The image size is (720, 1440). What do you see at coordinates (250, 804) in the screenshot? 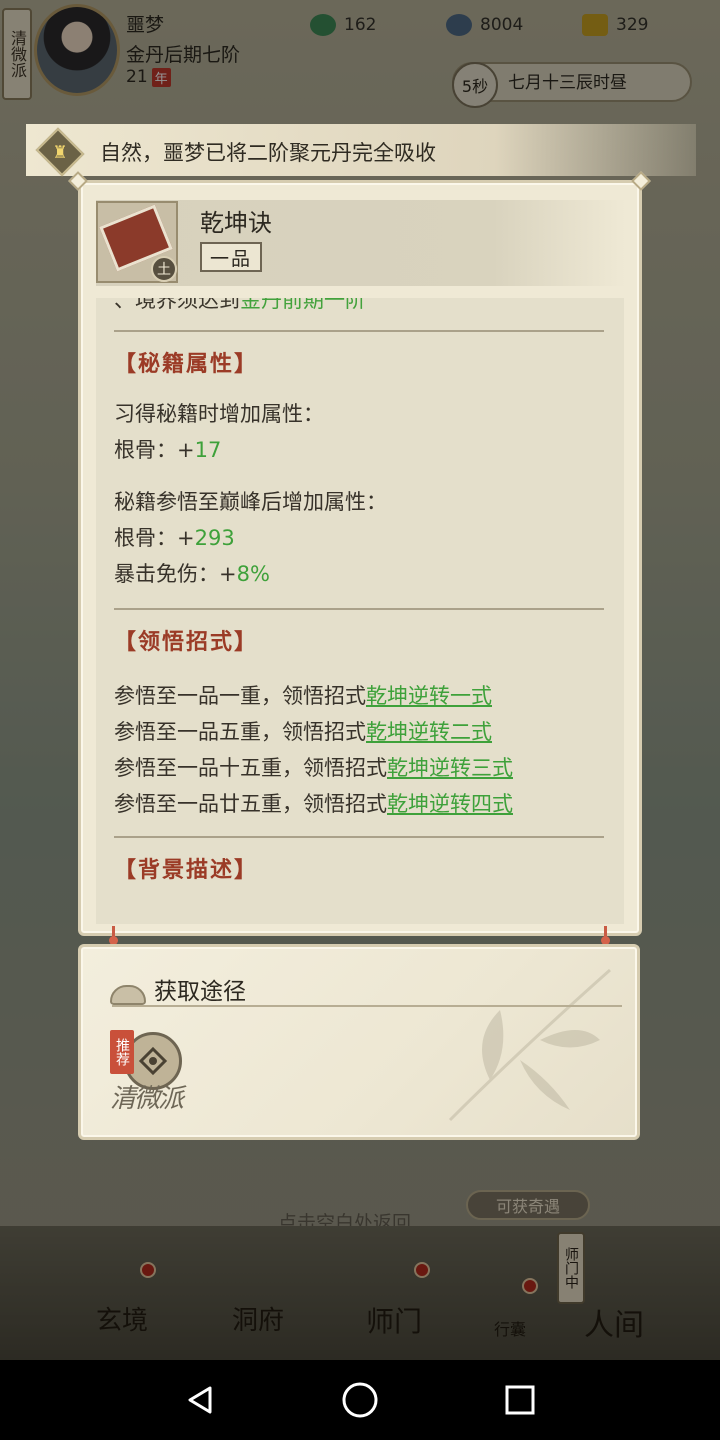
I see `technique-condition: 参悟至一品廿五重，领悟招式` at bounding box center [250, 804].